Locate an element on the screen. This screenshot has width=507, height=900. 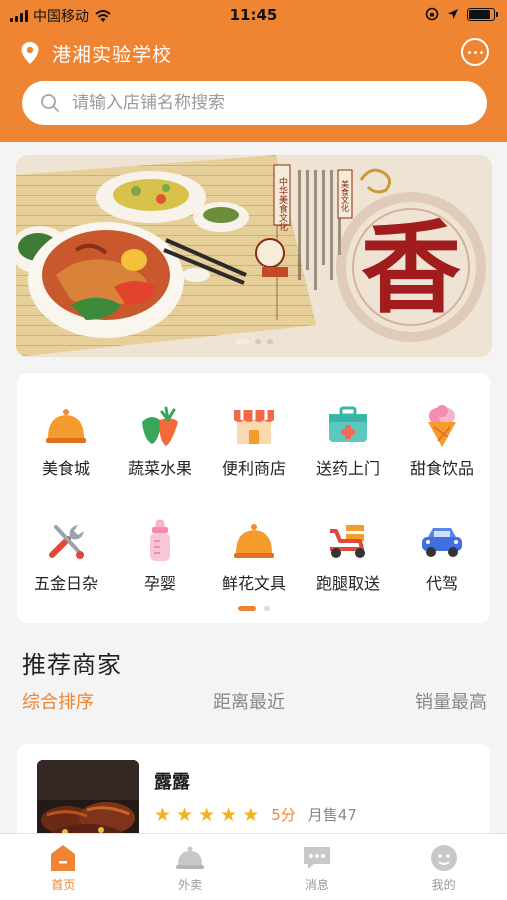
category-medicine-delivery: 送药上门 is located at coordinates (348, 448).